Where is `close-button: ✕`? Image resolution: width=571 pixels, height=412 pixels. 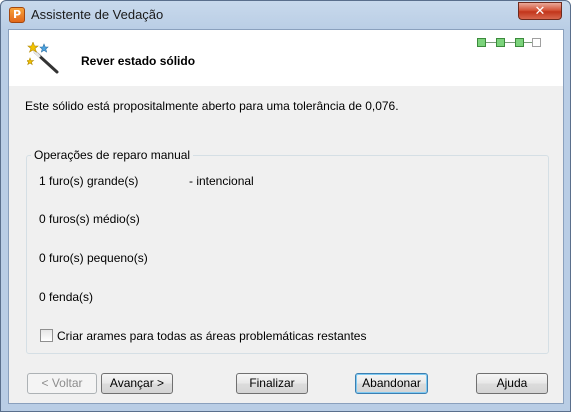 close-button: ✕ is located at coordinates (540, 11).